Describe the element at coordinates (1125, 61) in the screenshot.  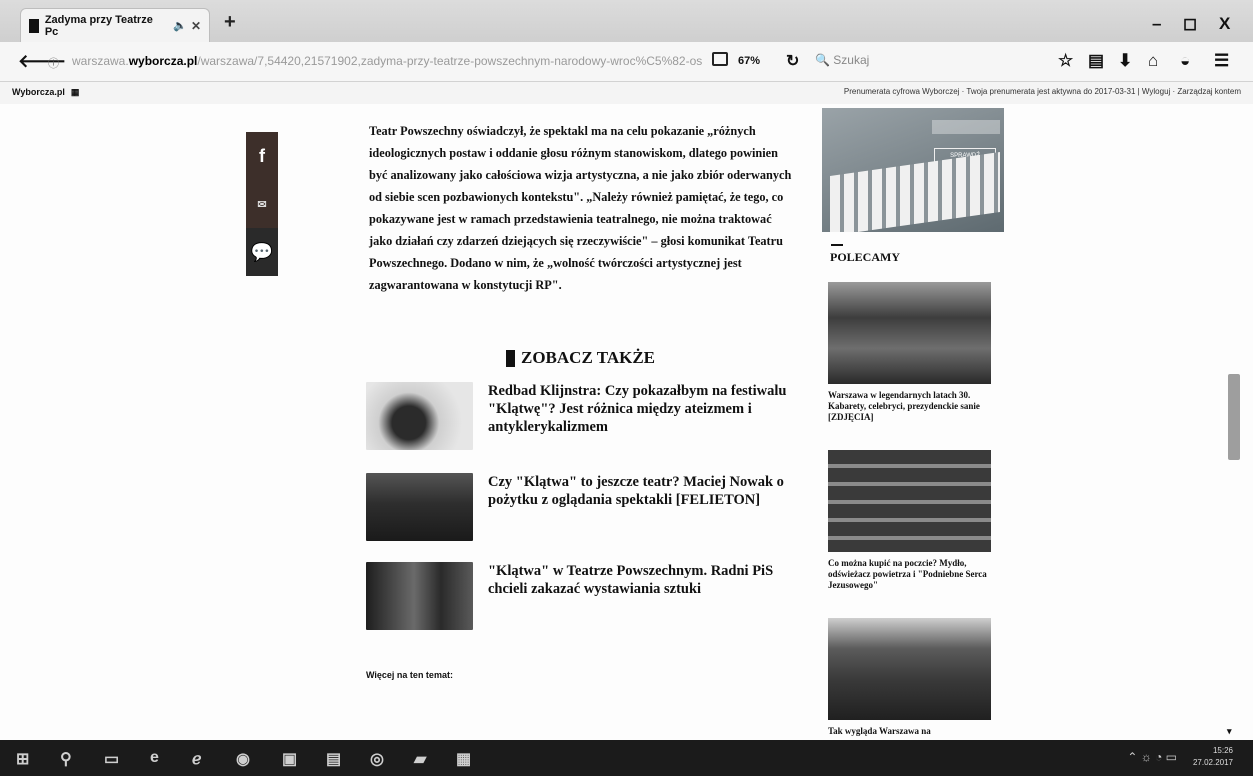
I see `download-icon: ⬇` at that location.